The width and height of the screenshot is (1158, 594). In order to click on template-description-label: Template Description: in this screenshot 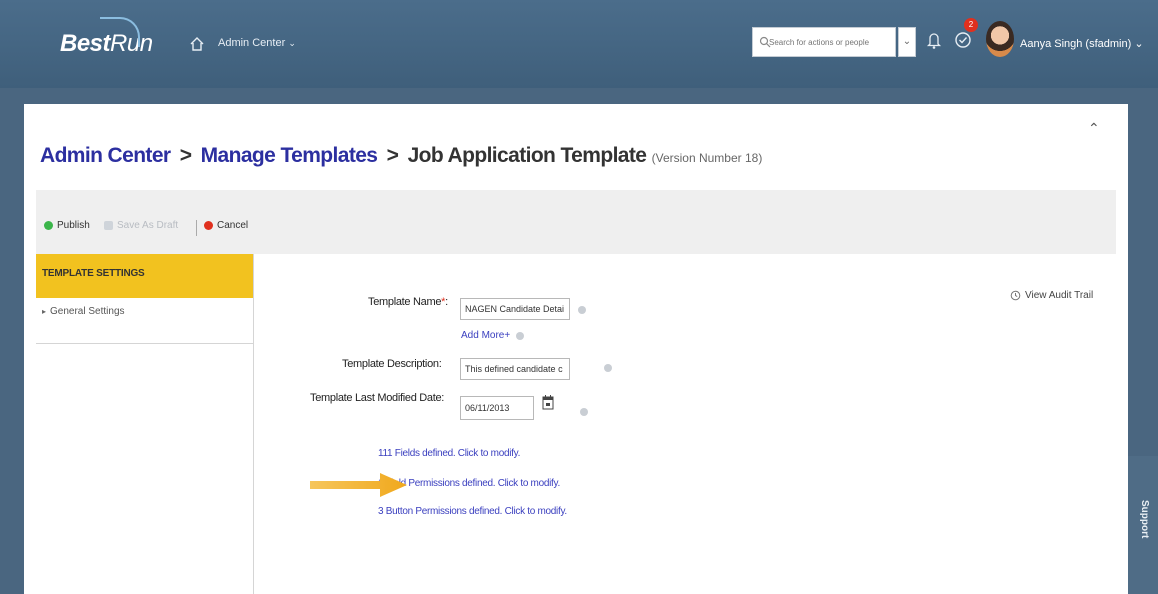, I will do `click(392, 364)`.